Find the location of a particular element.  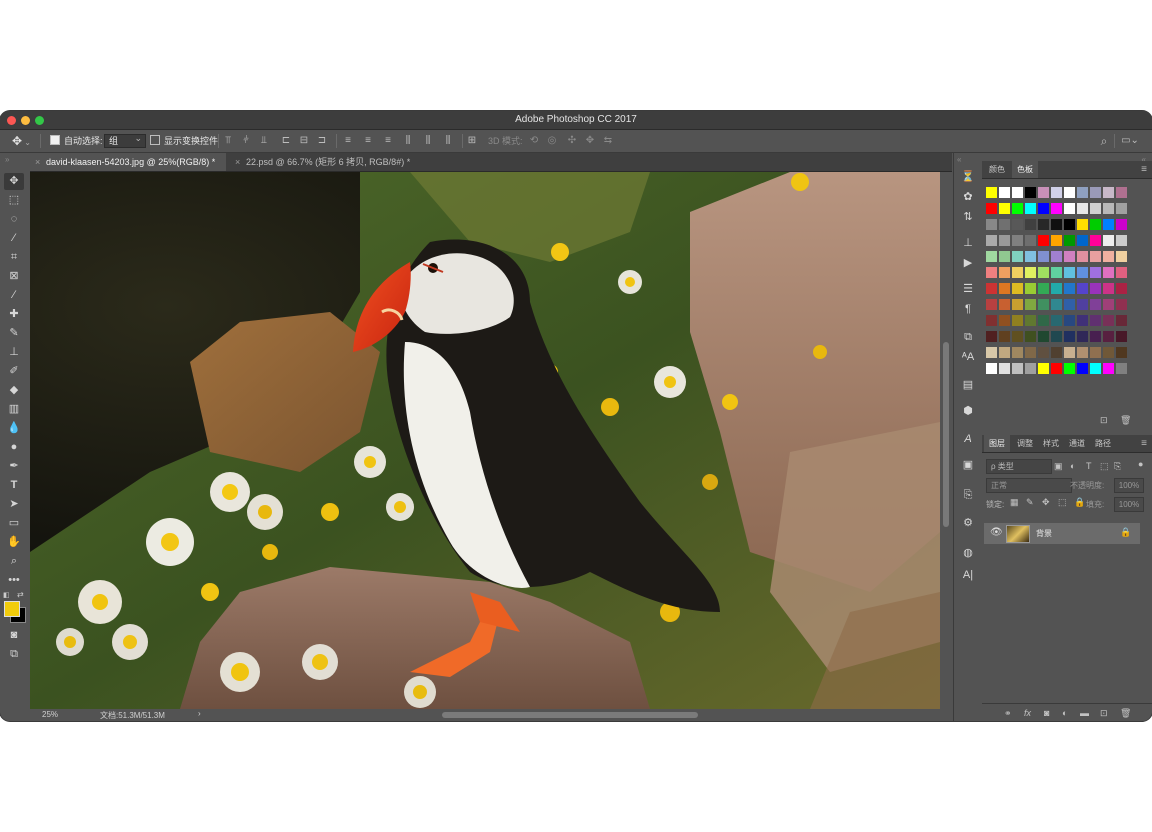

zoom-level: 25% is located at coordinates (50, 714).